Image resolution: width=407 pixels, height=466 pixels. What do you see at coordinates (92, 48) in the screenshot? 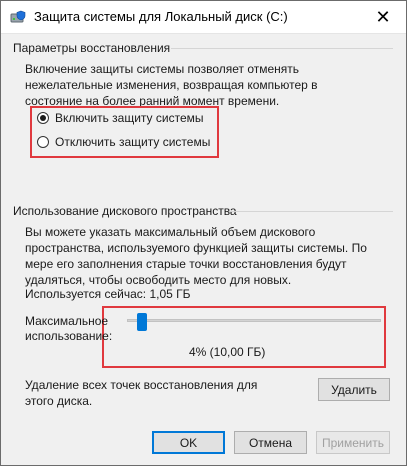
I see `restore-settings-title: Параметры восстановления` at bounding box center [92, 48].